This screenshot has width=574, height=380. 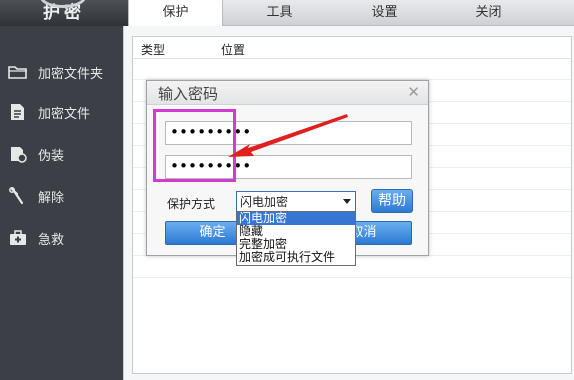 What do you see at coordinates (288, 135) in the screenshot?
I see `annotation-arrow-icon` at bounding box center [288, 135].